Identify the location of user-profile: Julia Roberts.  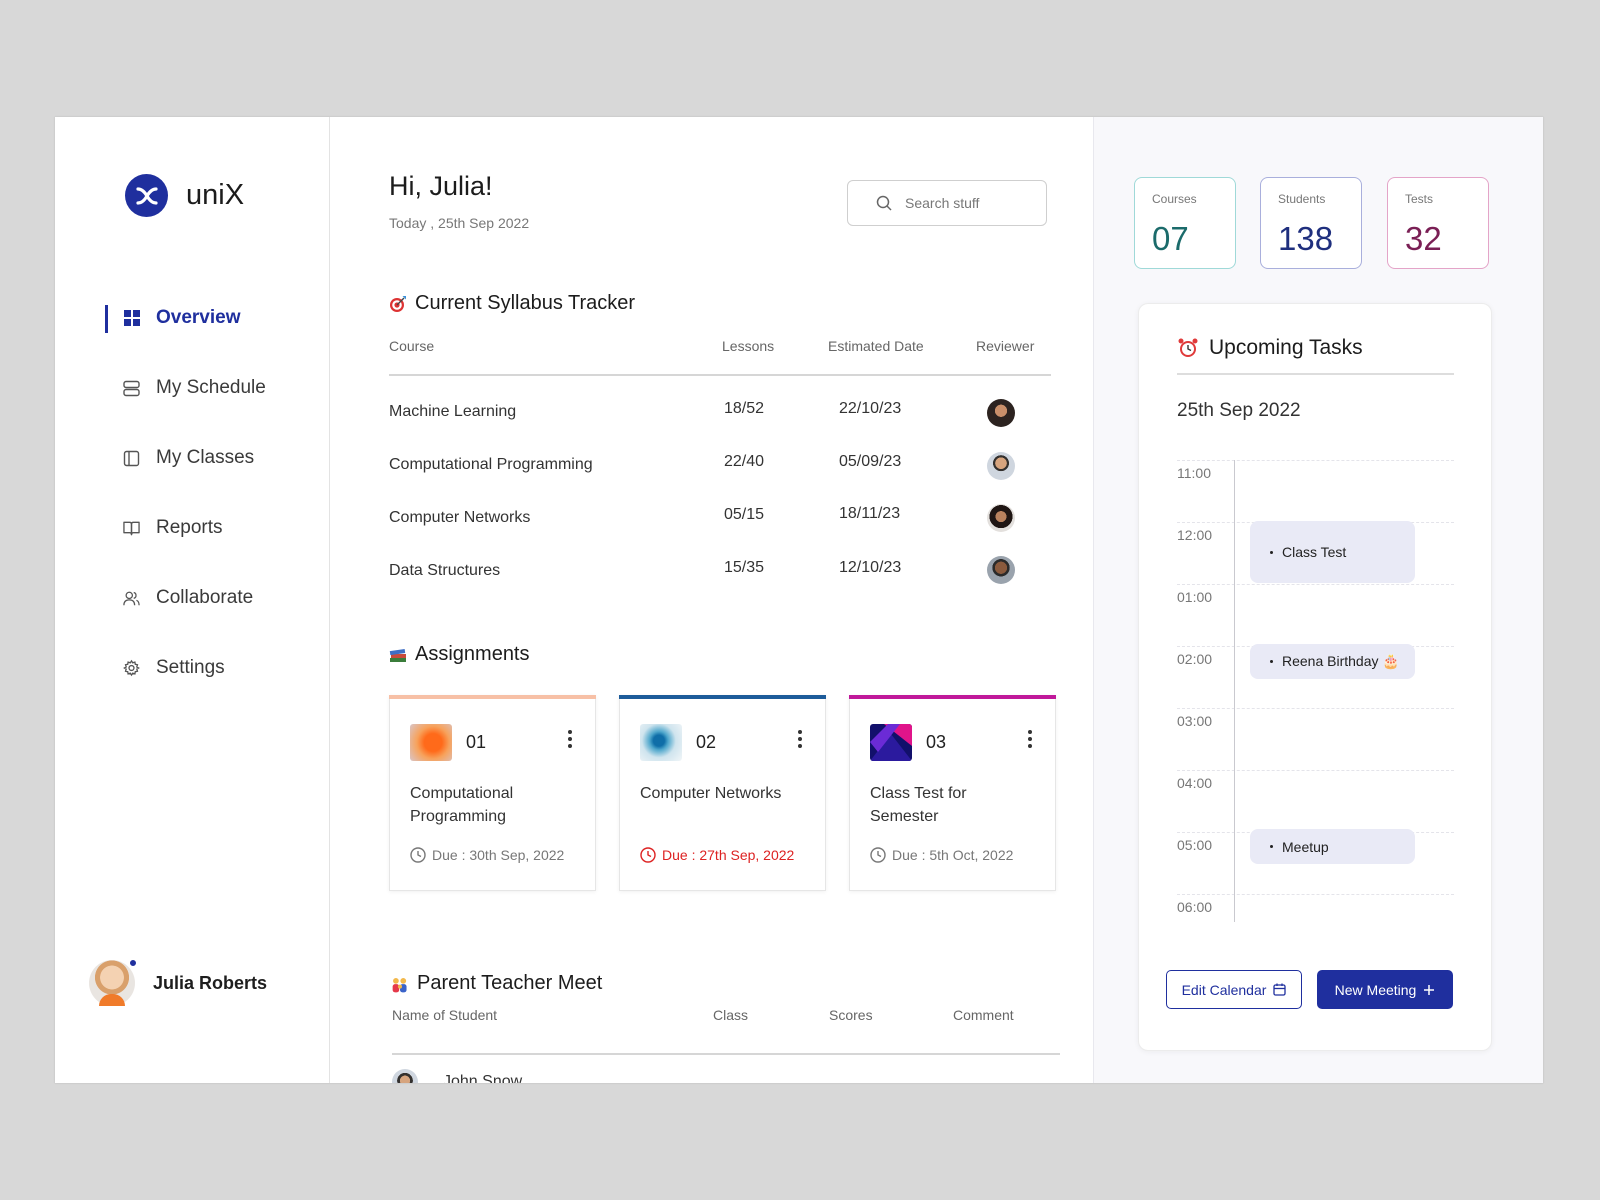
(178, 982).